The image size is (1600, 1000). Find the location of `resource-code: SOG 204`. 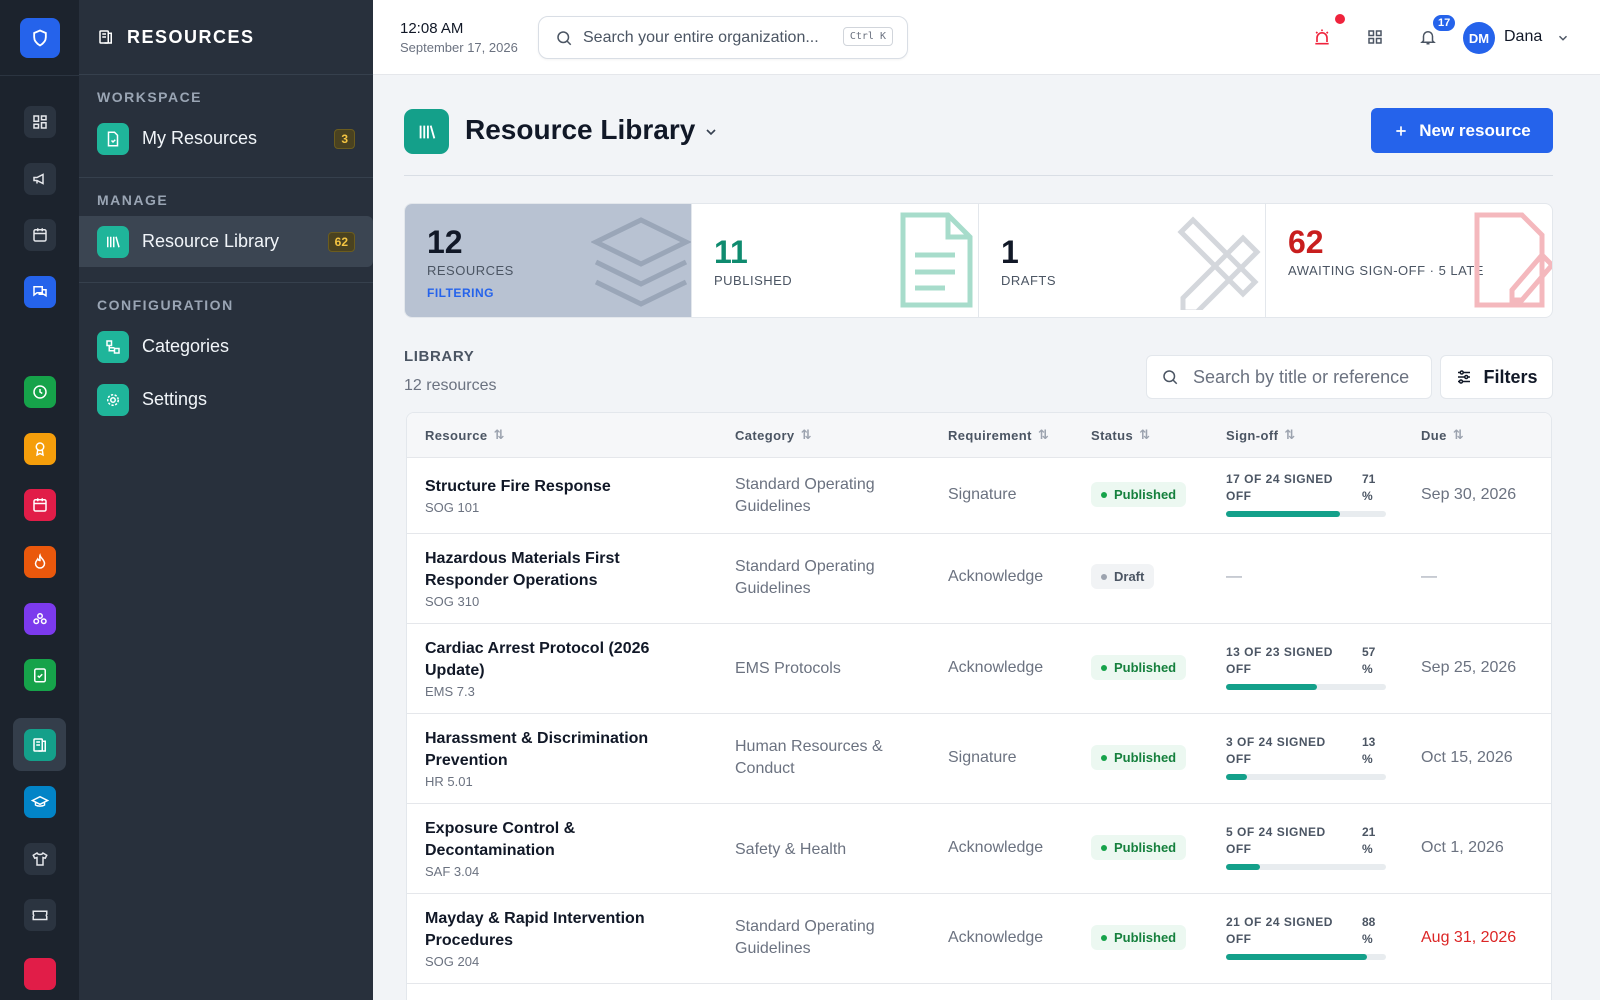

resource-code: SOG 204 is located at coordinates (452, 961).